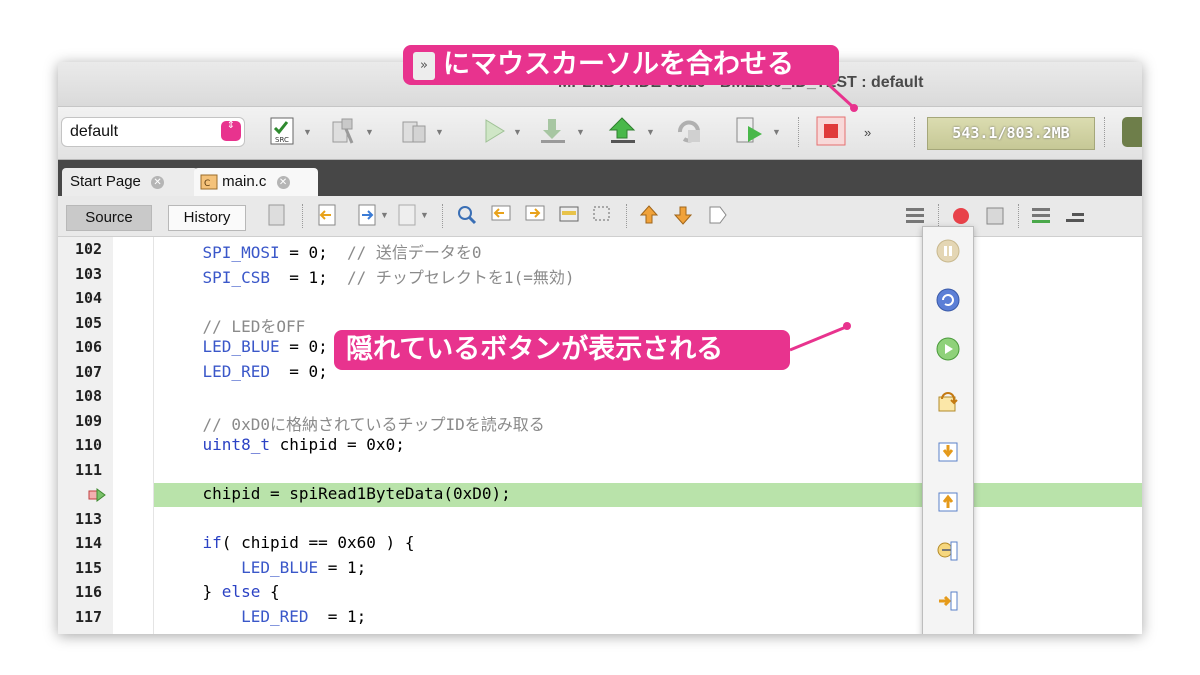 The height and width of the screenshot is (675, 1200). Describe the element at coordinates (683, 219) in the screenshot. I see `next-bookmark-icon` at that location.